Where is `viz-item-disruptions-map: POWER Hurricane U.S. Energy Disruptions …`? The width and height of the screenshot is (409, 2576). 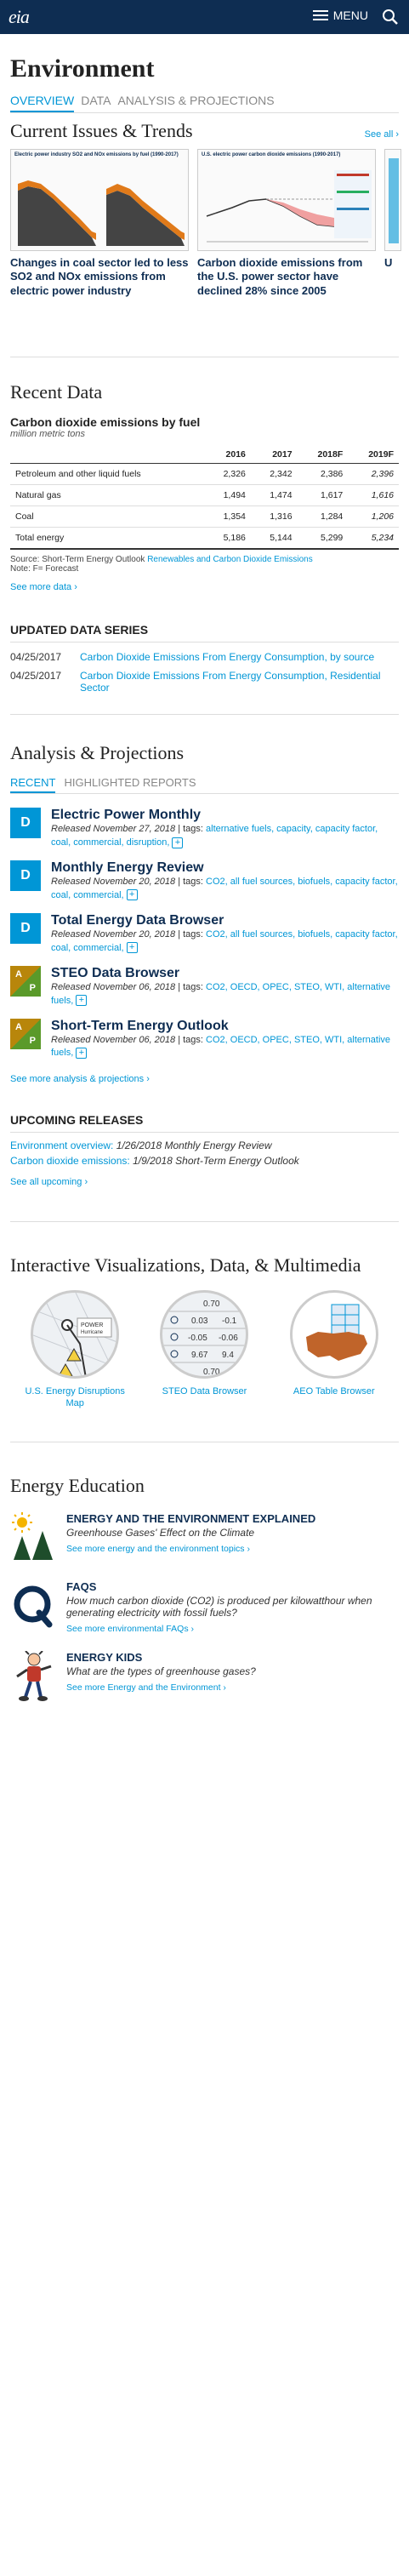
viz-item-disruptions-map: POWER Hurricane U.S. Energy Disruptions … is located at coordinates (75, 1349).